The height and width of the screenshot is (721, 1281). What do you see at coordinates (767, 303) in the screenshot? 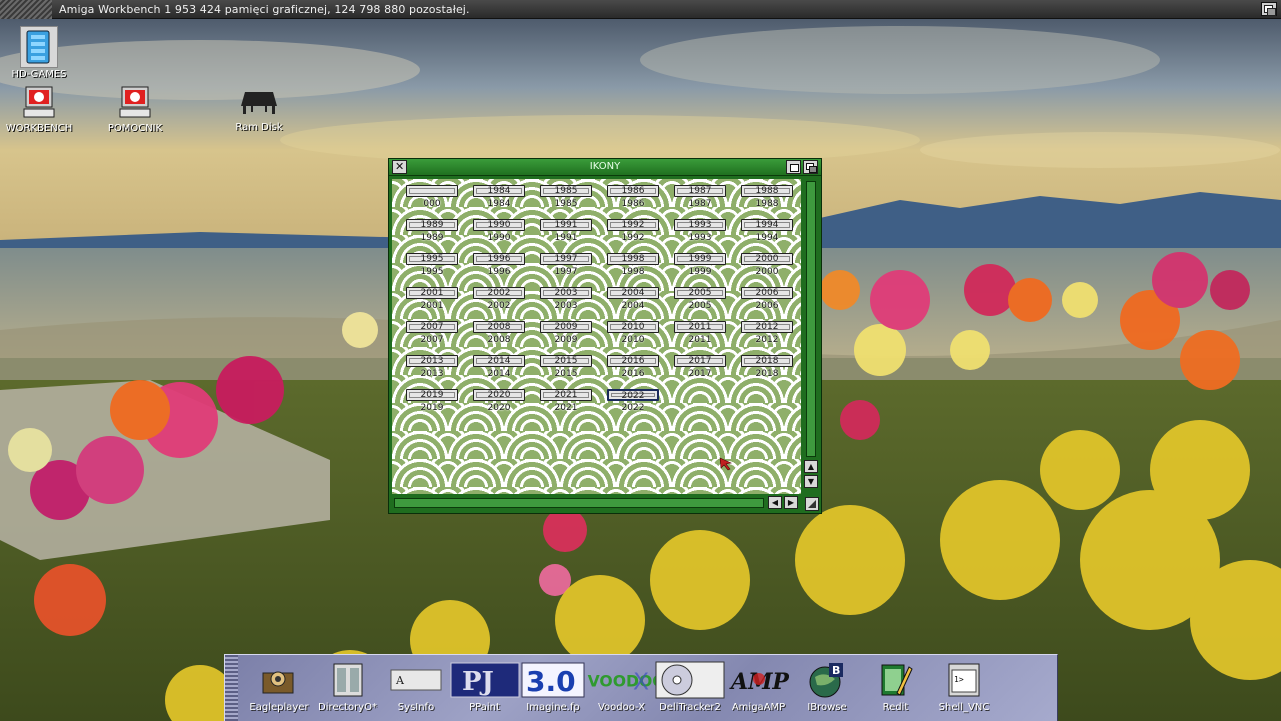
I see `drawer-icon-2006: 2006 2006` at bounding box center [767, 303].